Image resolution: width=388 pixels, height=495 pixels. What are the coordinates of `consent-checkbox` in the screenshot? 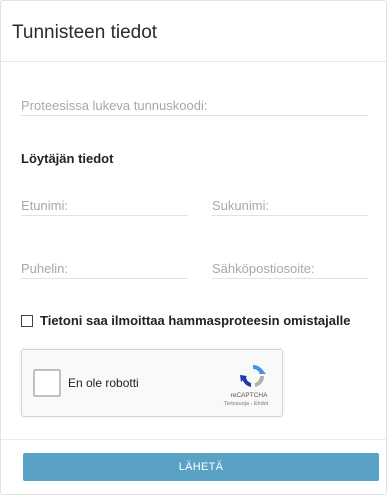 It's located at (27, 320).